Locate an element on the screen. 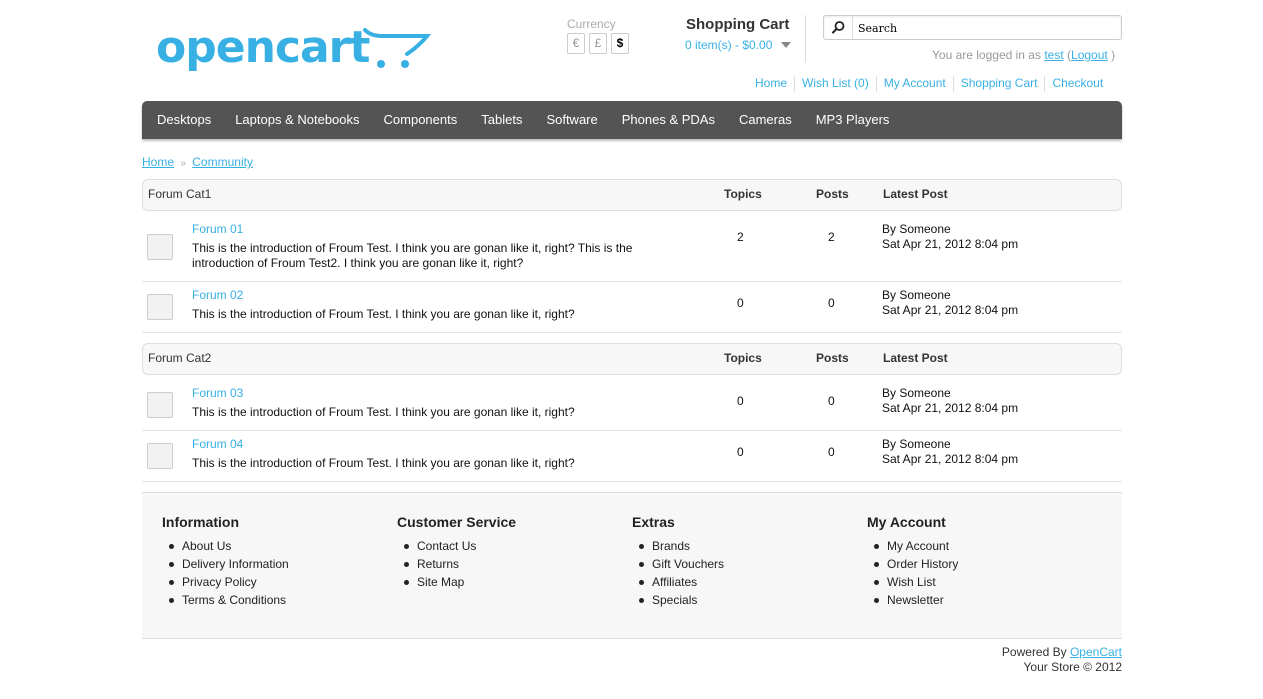 This screenshot has width=1263, height=699. welcome-message: You are logged in as test (Logout ) is located at coordinates (1023, 55).